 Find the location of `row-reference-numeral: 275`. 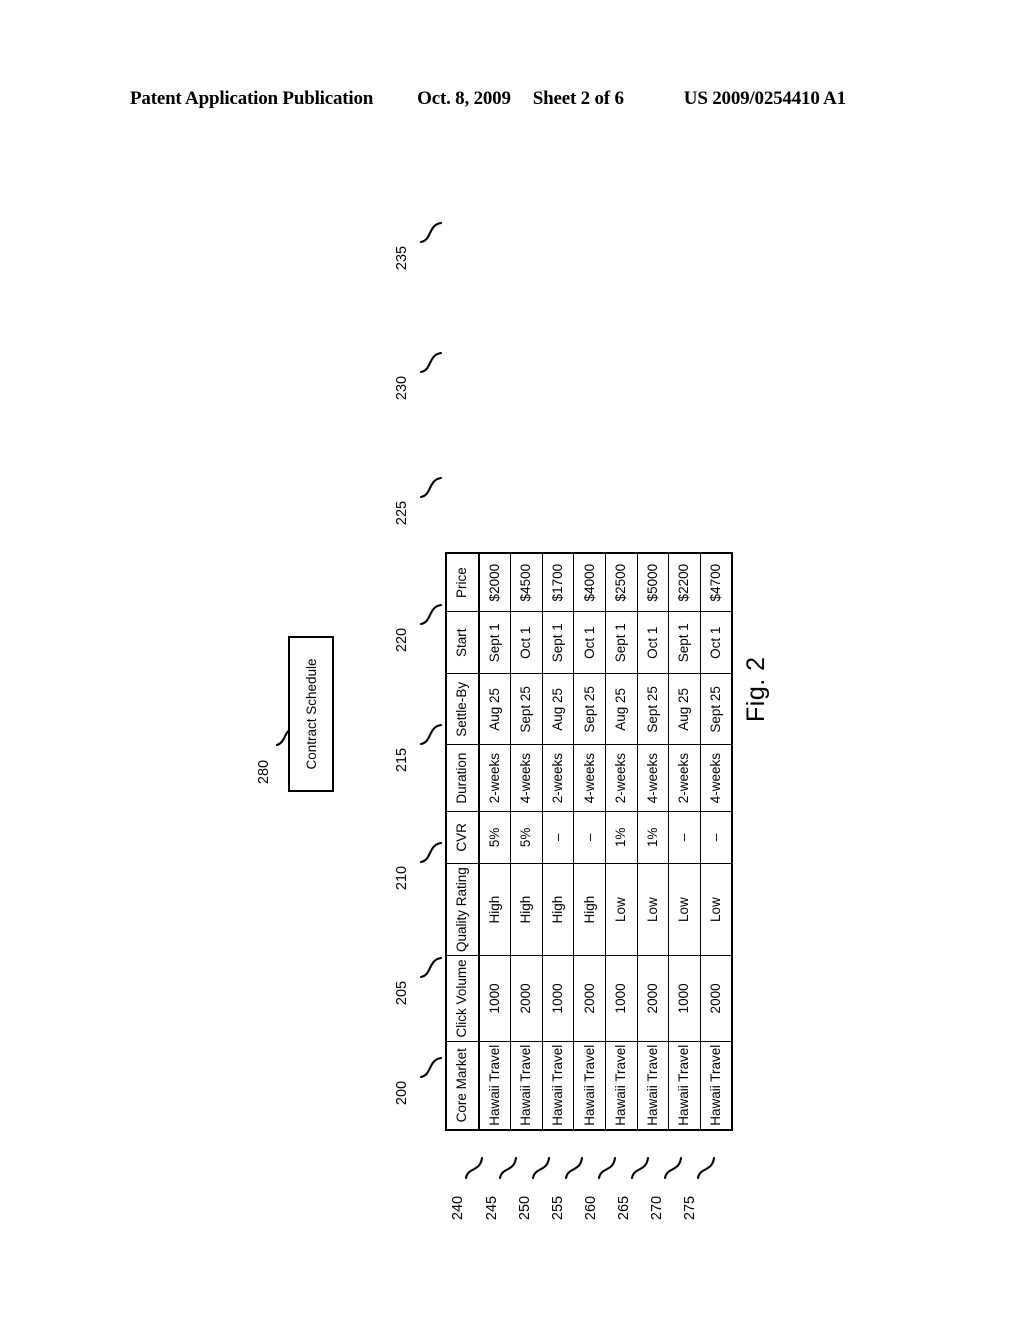

row-reference-numeral: 275 is located at coordinates (690, 1208).